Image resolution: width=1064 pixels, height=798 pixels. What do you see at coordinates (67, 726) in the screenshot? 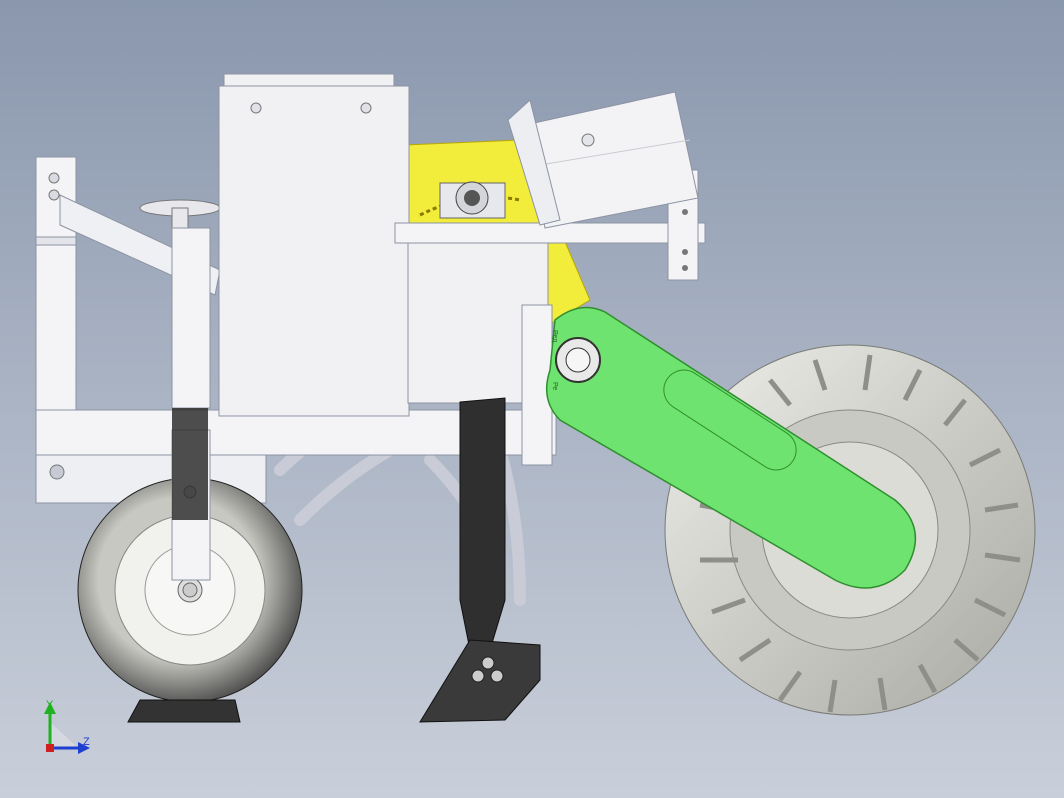
I see `coordinate-triad: Y Z` at bounding box center [67, 726].